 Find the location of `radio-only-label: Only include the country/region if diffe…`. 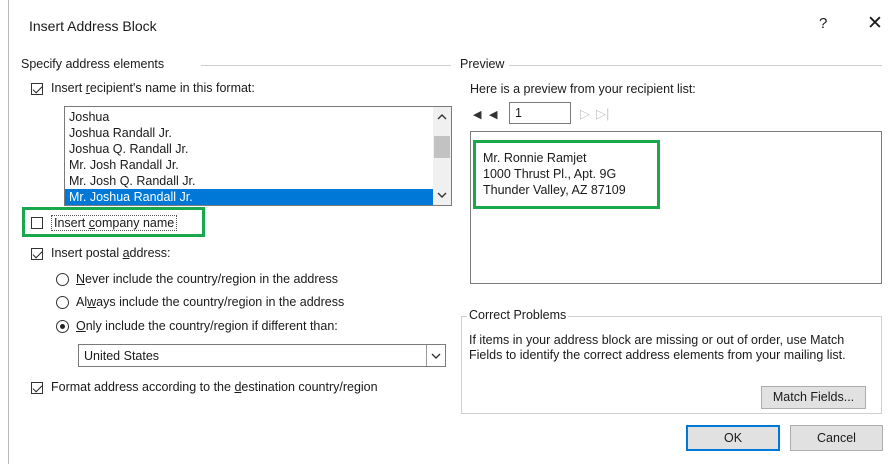

radio-only-label: Only include the country/region if diffe… is located at coordinates (207, 326).